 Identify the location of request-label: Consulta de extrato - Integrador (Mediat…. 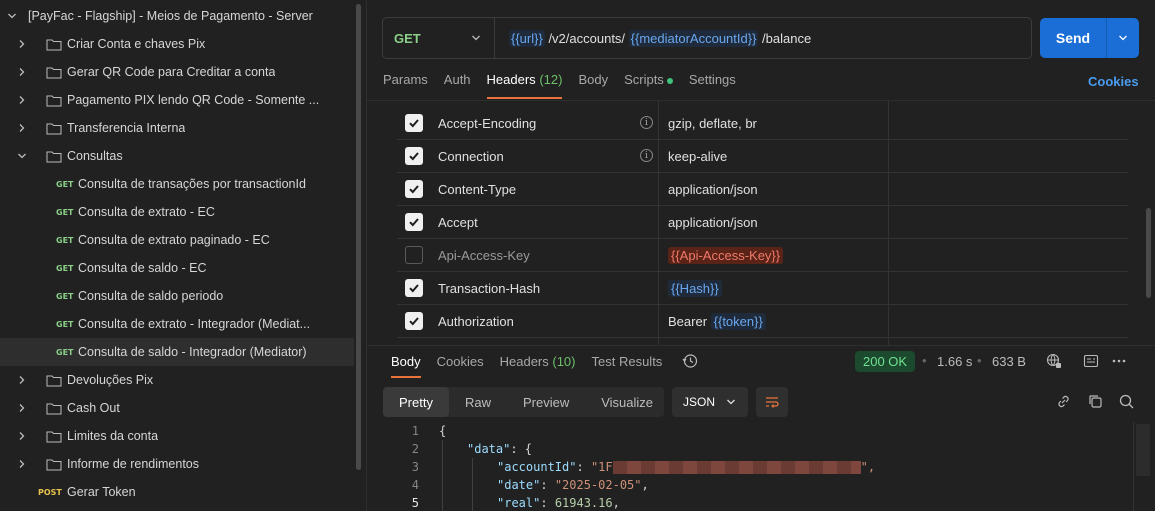
(194, 324).